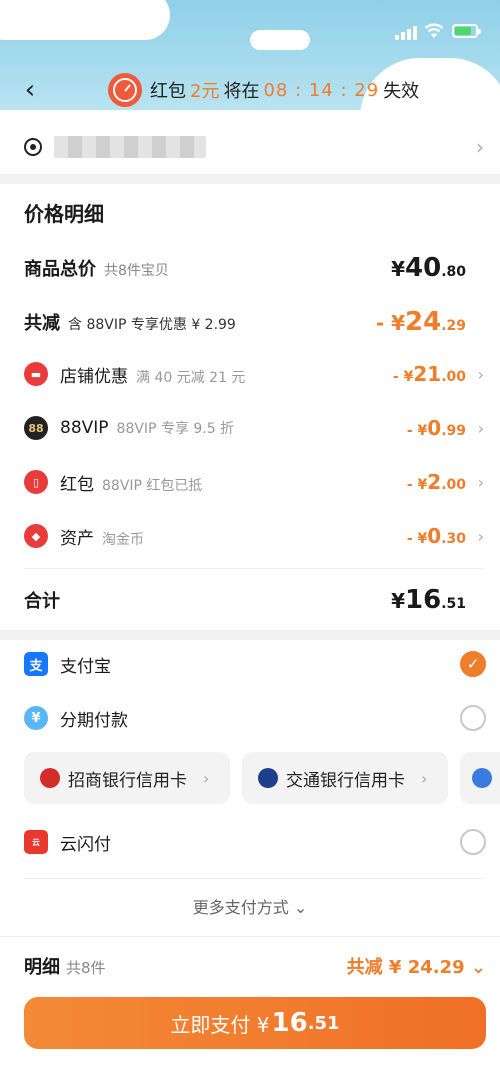  I want to click on payment-label: 分期付款, so click(94, 720).